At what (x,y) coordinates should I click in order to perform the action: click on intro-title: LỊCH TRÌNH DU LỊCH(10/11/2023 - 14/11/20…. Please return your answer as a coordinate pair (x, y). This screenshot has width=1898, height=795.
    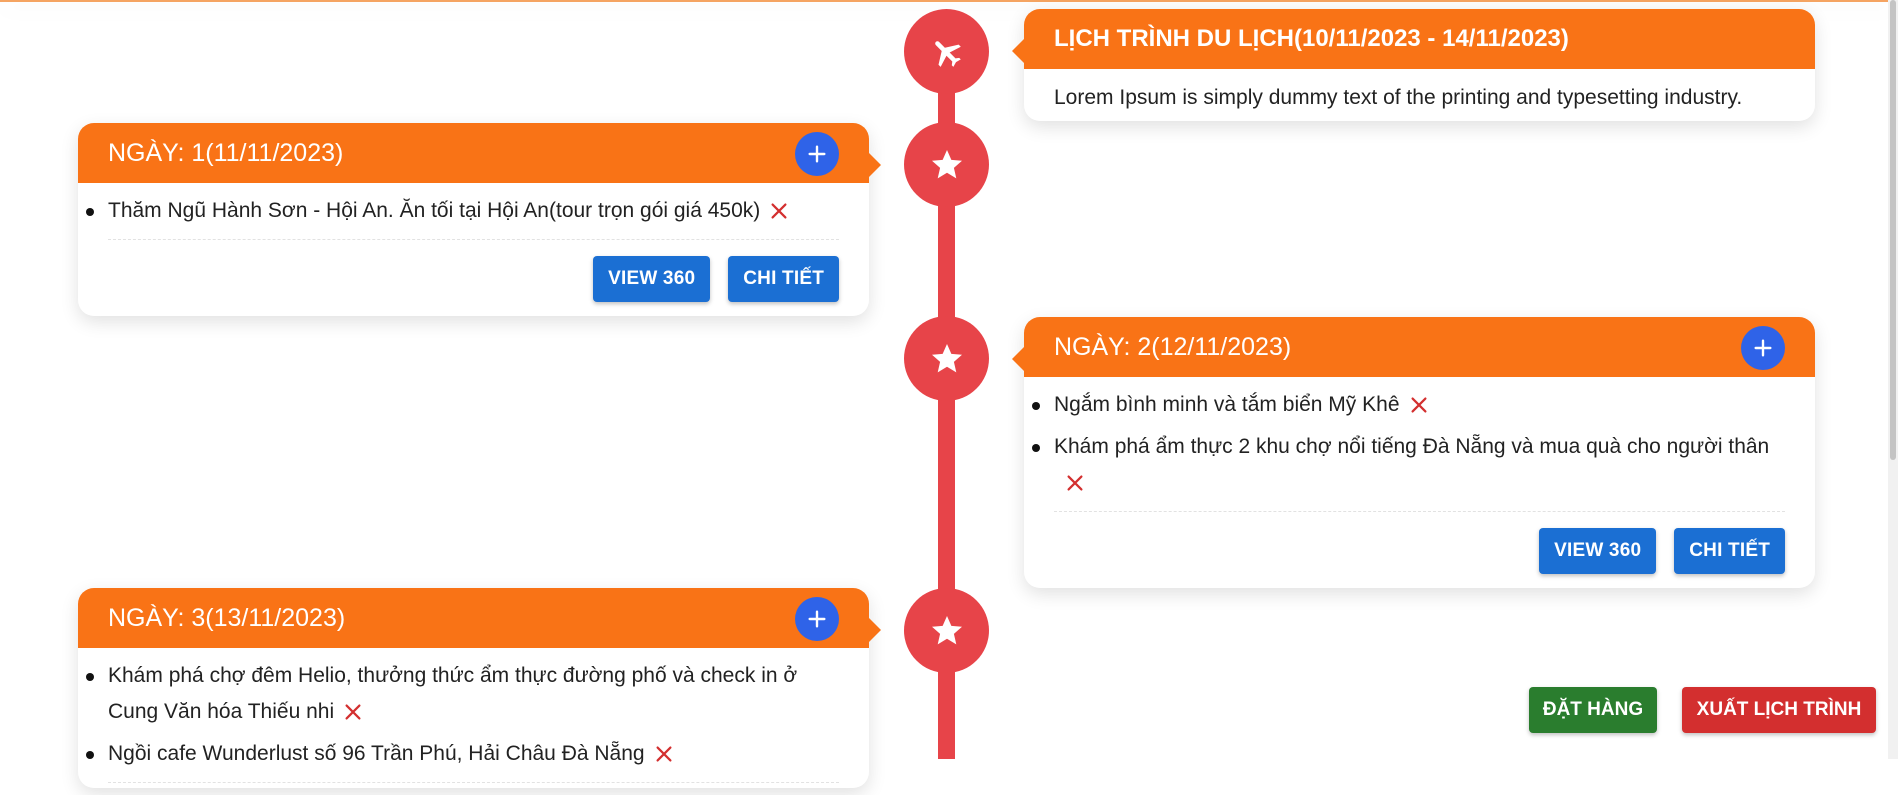
    Looking at the image, I should click on (1311, 38).